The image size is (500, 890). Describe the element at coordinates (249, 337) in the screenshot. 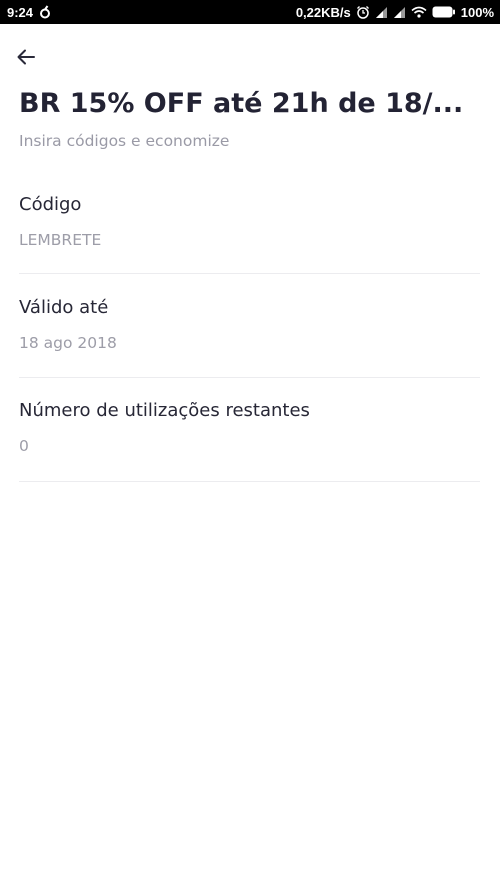

I see `valid-until-section: Válido até 18 ago 2018` at that location.